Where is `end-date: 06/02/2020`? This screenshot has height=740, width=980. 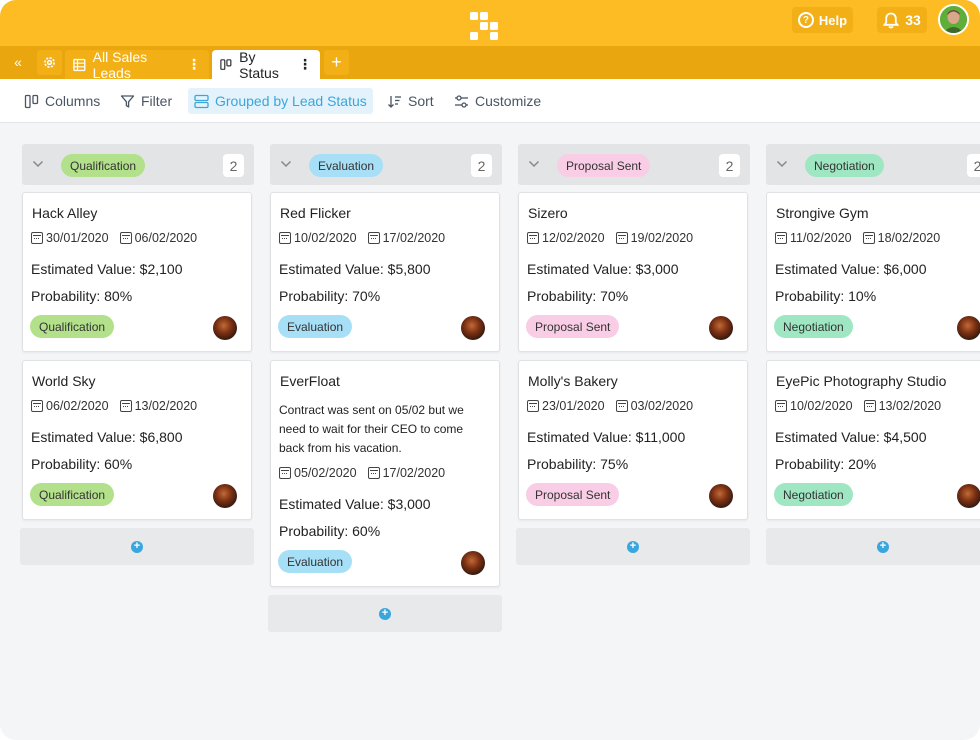 end-date: 06/02/2020 is located at coordinates (166, 238).